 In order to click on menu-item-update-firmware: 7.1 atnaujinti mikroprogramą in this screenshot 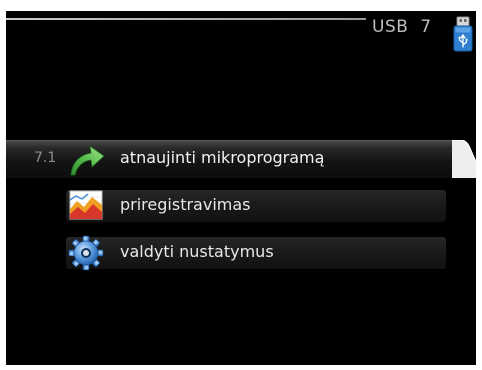, I will do `click(241, 159)`.